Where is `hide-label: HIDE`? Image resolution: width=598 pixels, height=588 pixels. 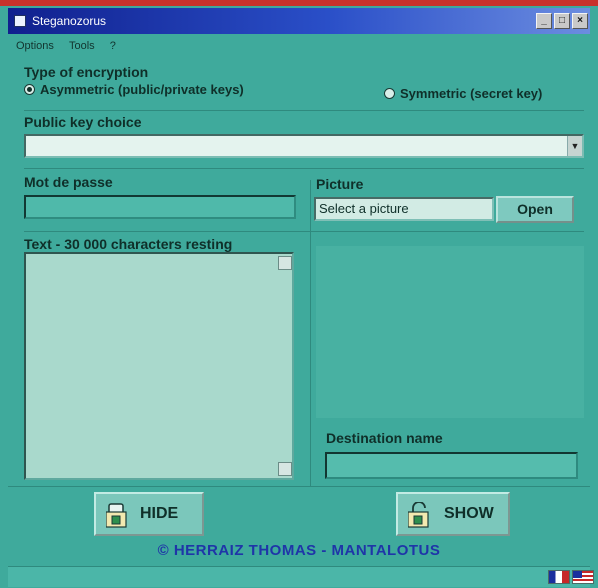 hide-label: HIDE is located at coordinates (159, 513).